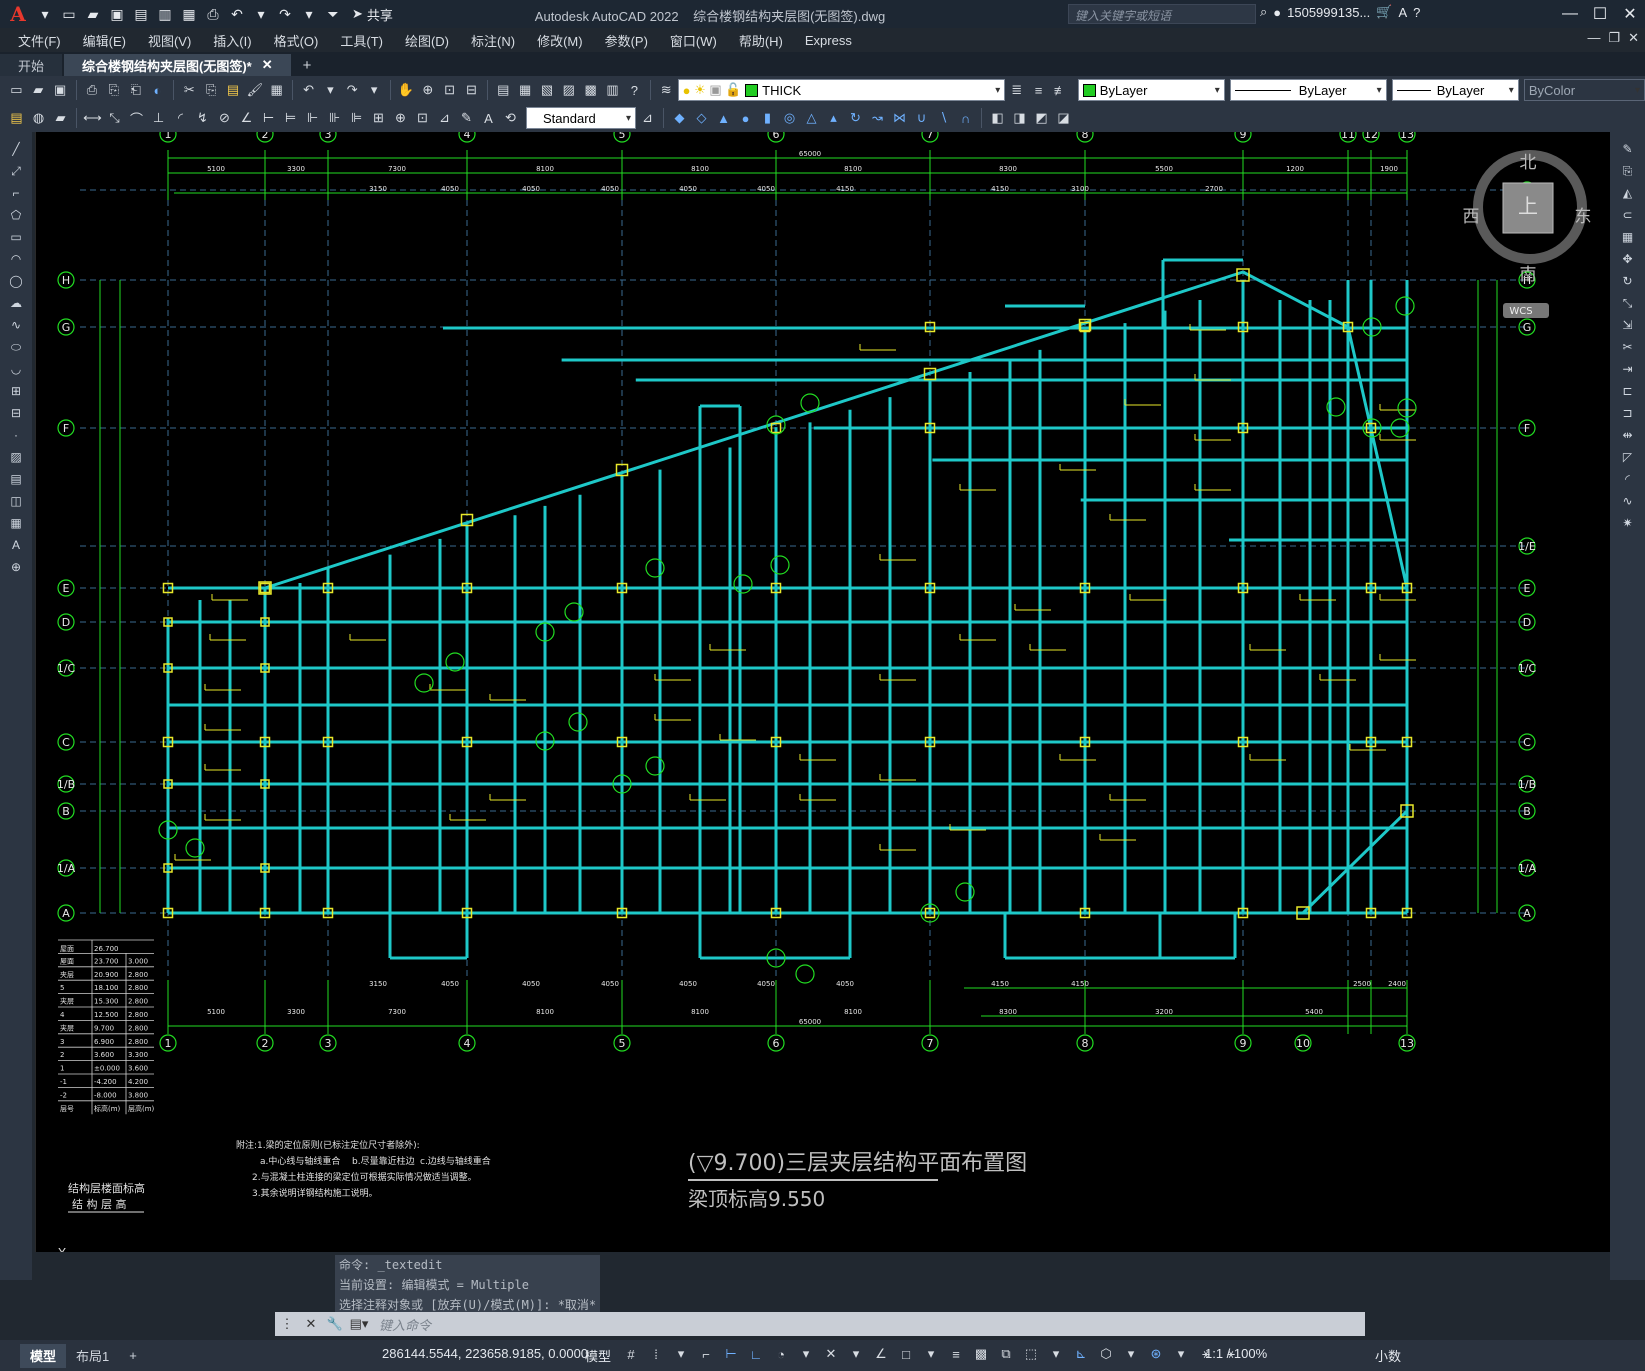 Image resolution: width=1645 pixels, height=1371 pixels. I want to click on add-selected-icon: ⊕, so click(16, 567).